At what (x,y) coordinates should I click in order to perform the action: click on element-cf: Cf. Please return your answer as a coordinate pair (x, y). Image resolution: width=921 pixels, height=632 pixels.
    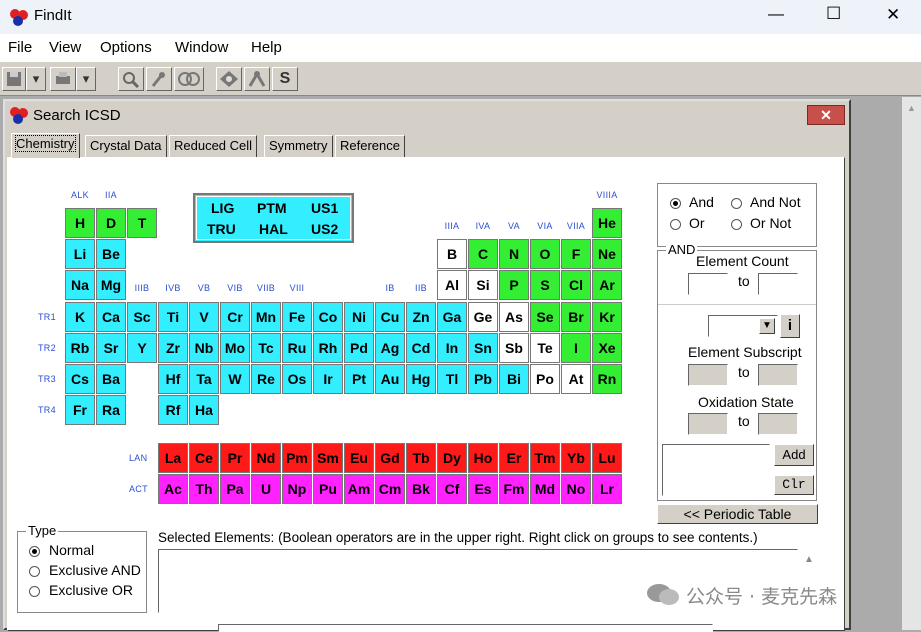
    Looking at the image, I should click on (452, 489).